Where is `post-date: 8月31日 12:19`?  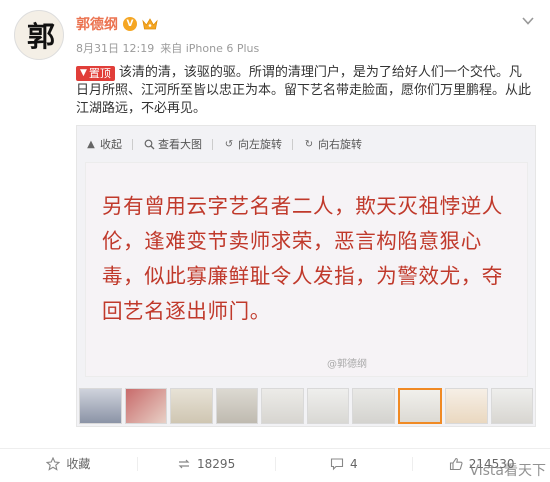
post-date: 8月31日 12:19 is located at coordinates (115, 48).